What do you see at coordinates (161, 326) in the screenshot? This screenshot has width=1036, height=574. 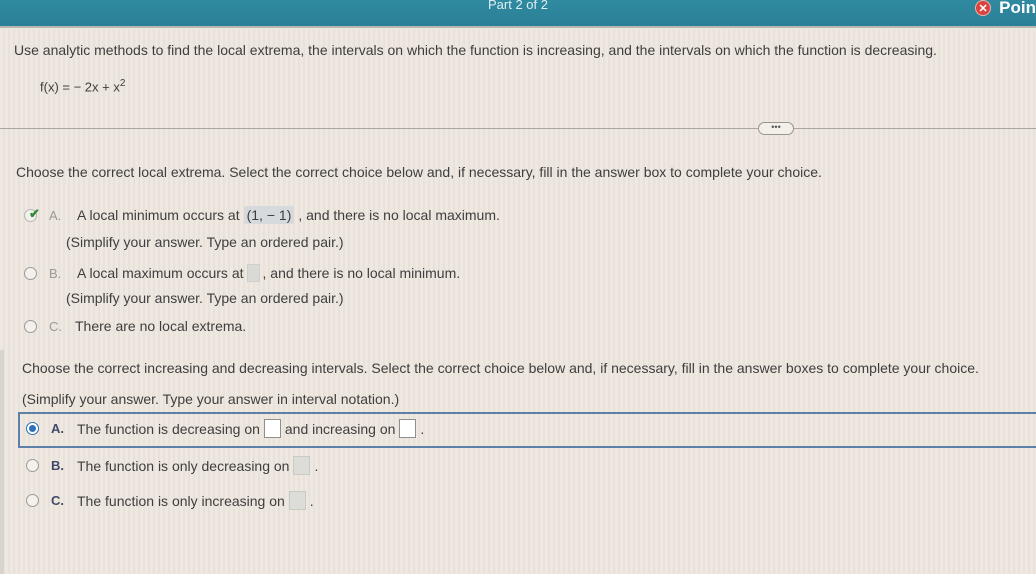 I see `option-text: There are no local extrema.` at bounding box center [161, 326].